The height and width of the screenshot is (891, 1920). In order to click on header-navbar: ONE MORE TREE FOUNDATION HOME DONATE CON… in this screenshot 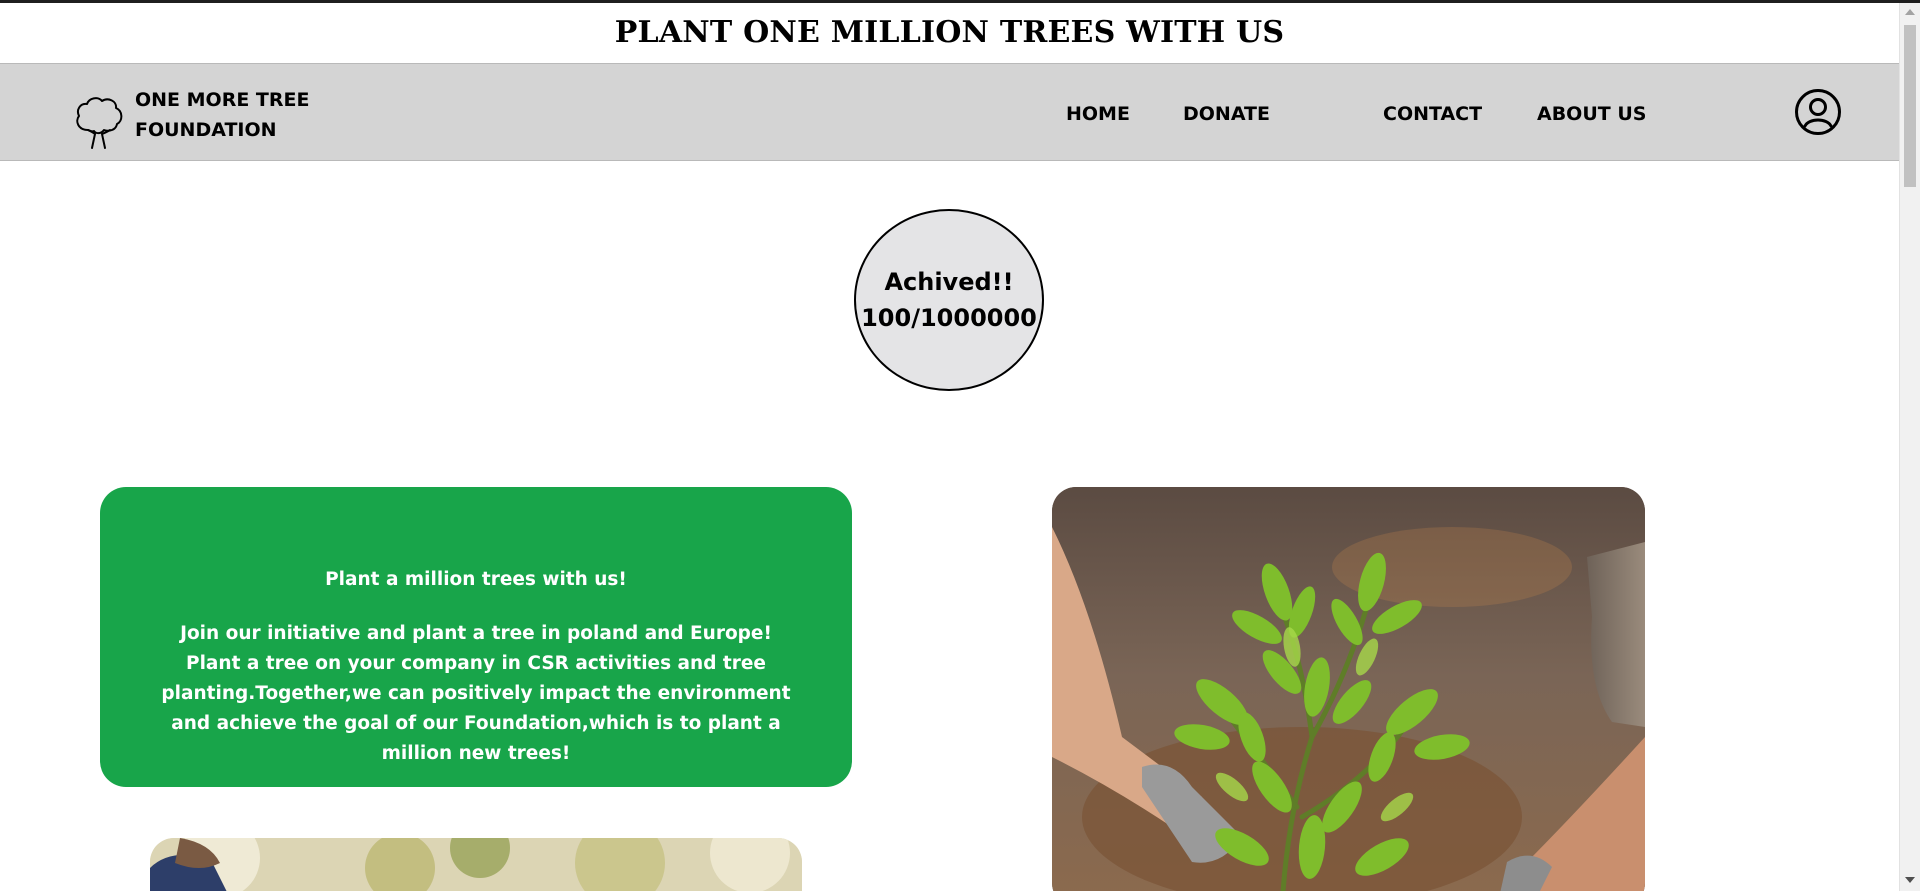, I will do `click(949, 112)`.